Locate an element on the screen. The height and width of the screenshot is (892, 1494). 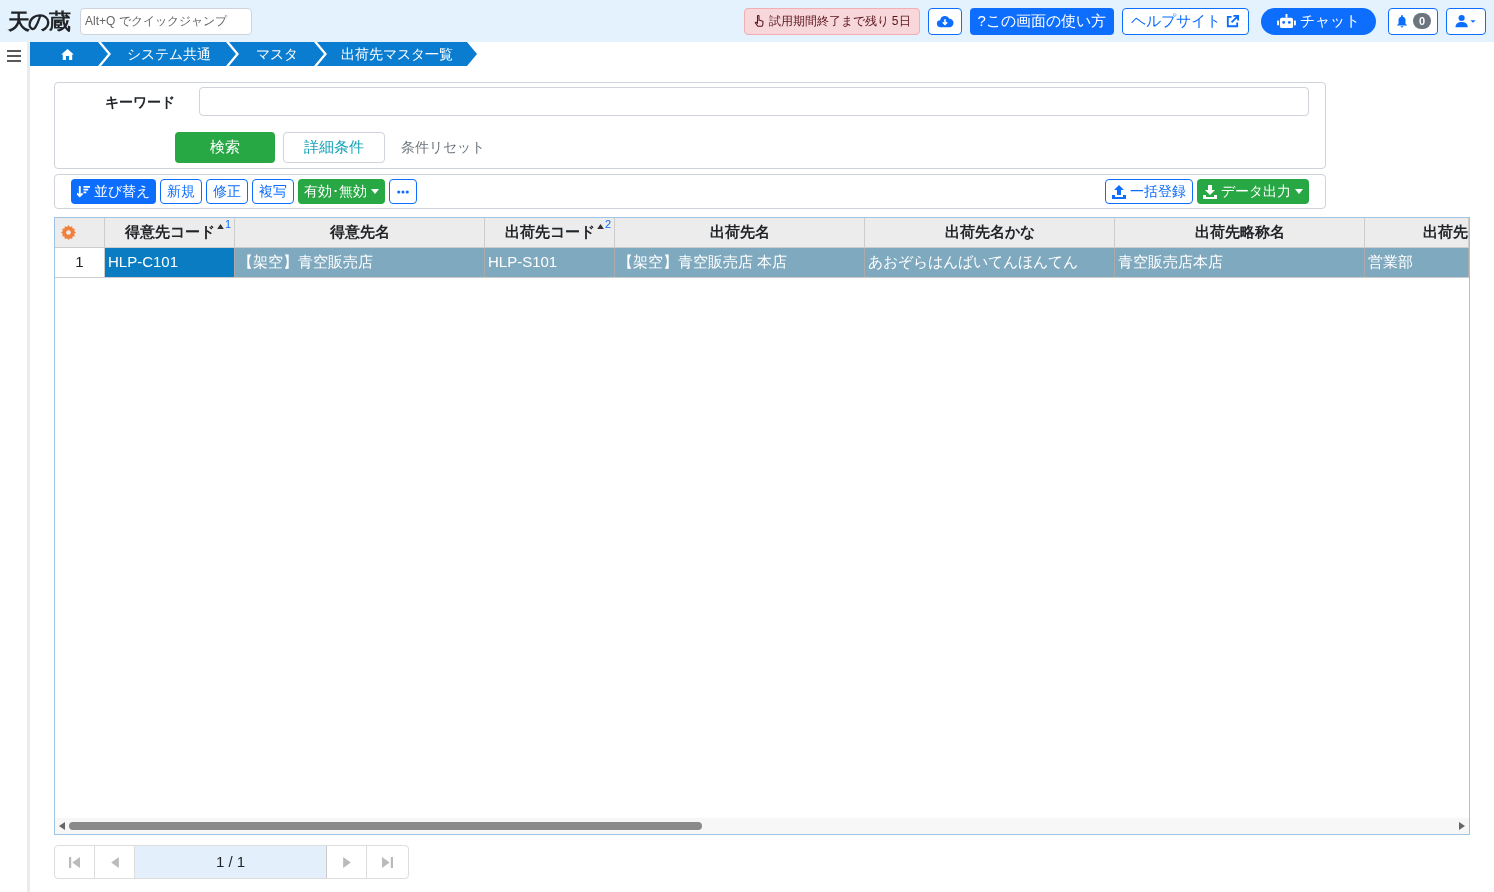
toolbar-button: 新規 is located at coordinates (181, 191).